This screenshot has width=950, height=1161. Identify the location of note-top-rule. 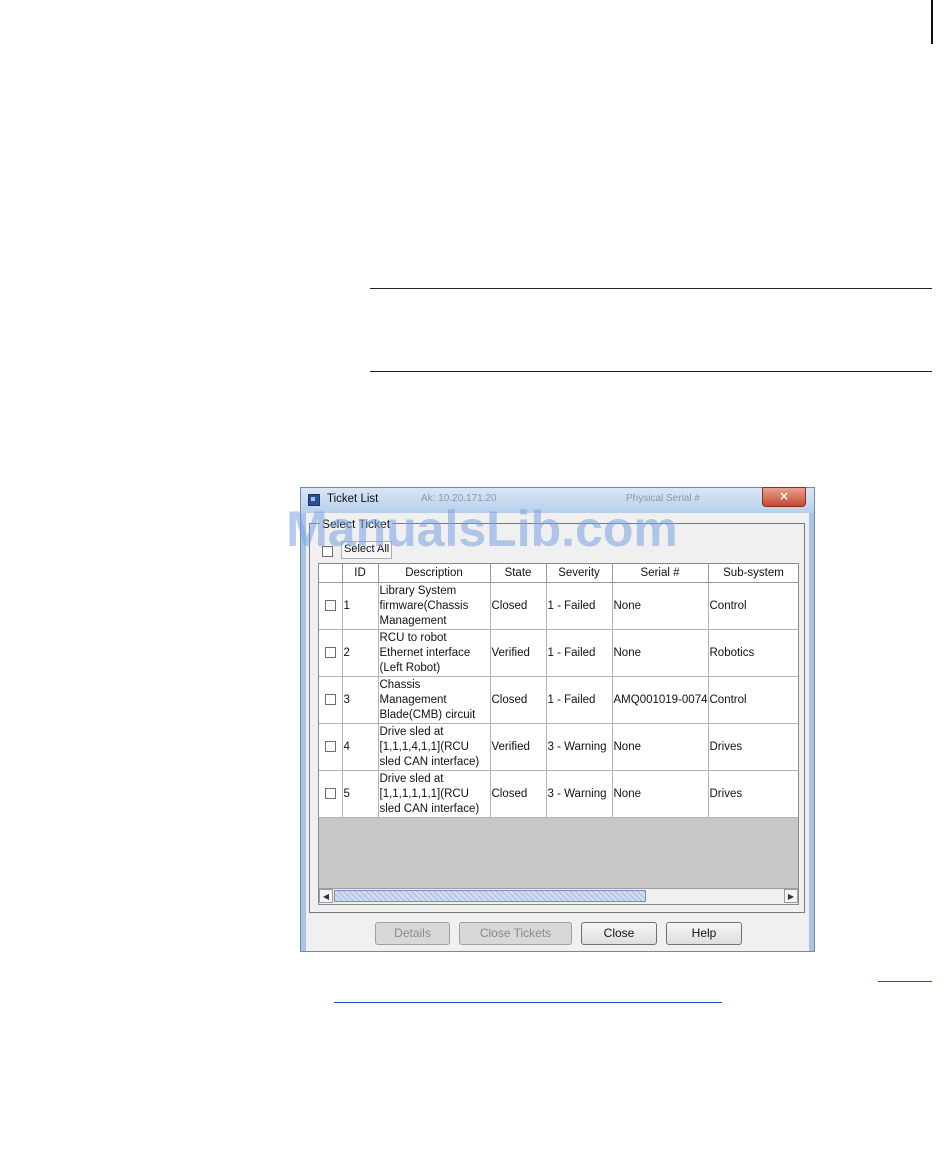
(651, 288).